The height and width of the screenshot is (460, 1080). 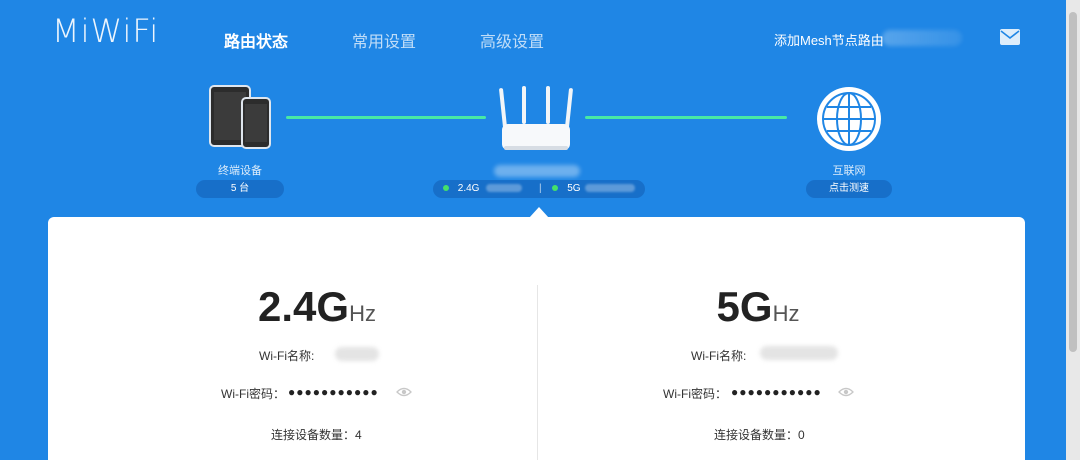 What do you see at coordinates (468, 188) in the screenshot?
I see `band-24-label: 2.4G` at bounding box center [468, 188].